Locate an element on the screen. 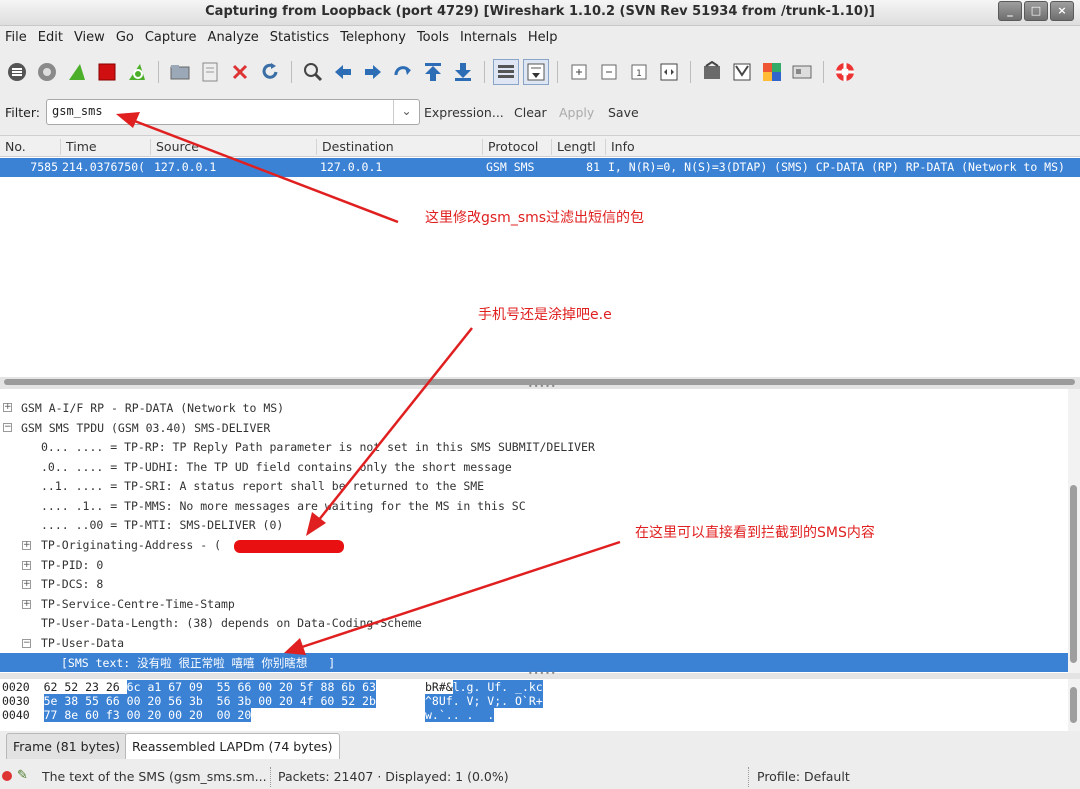 Image resolution: width=1080 pixels, height=789 pixels. back-icon is located at coordinates (343, 72).